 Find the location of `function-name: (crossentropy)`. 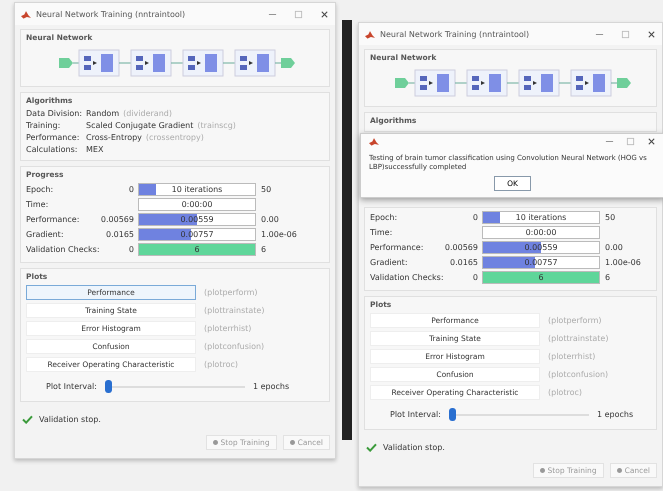

function-name: (crossentropy) is located at coordinates (175, 137).